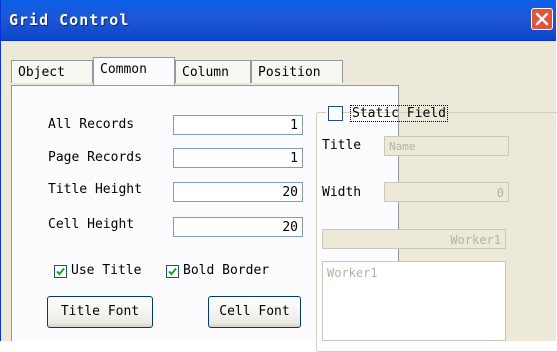 The width and height of the screenshot is (557, 352). I want to click on window-title: Grid Control, so click(69, 20).